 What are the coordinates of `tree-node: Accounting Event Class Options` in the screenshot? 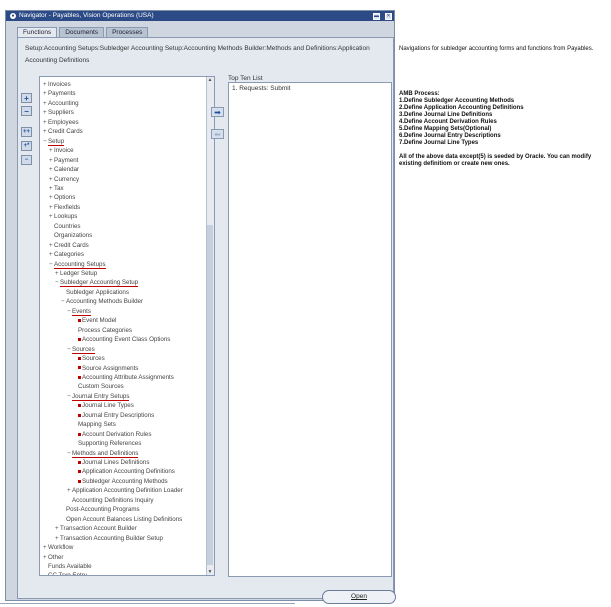 It's located at (121, 339).